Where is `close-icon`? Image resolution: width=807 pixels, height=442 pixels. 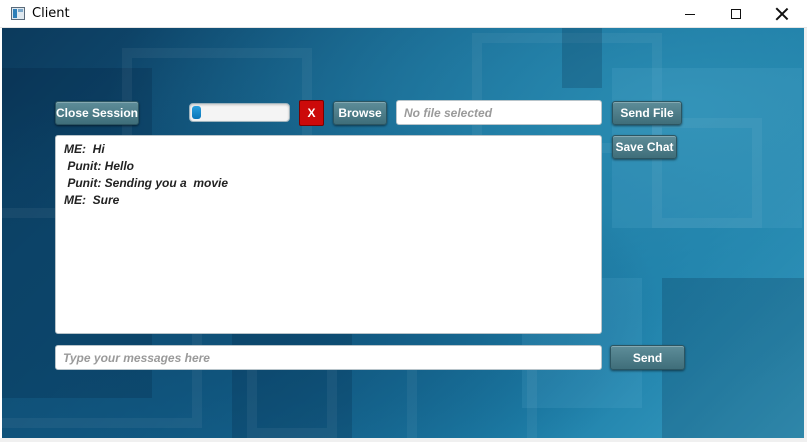 close-icon is located at coordinates (782, 14).